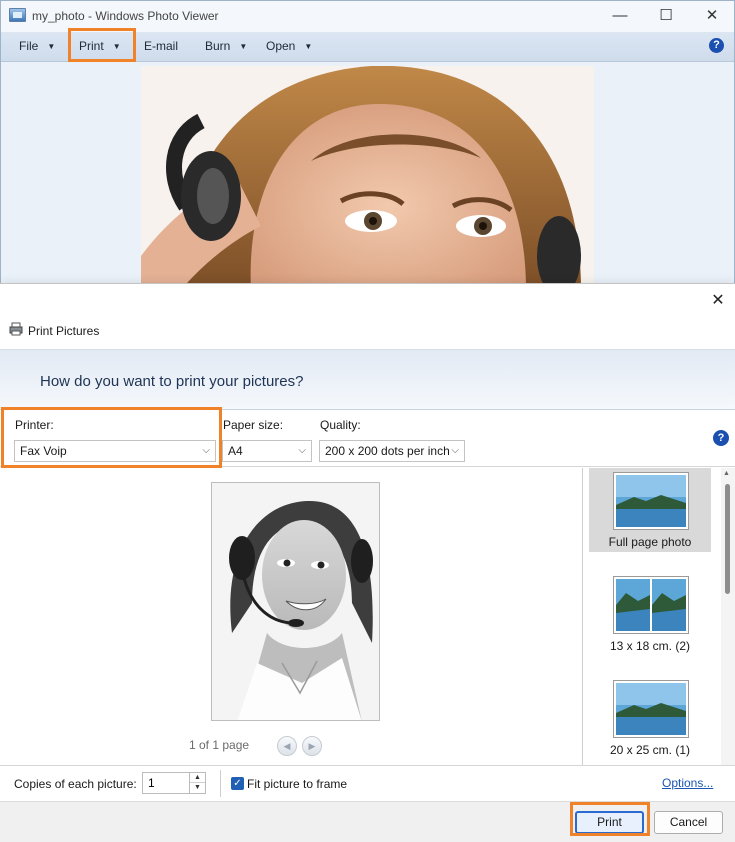 Image resolution: width=735 pixels, height=842 pixels. Describe the element at coordinates (312, 746) in the screenshot. I see `next-page-button: ▶` at that location.